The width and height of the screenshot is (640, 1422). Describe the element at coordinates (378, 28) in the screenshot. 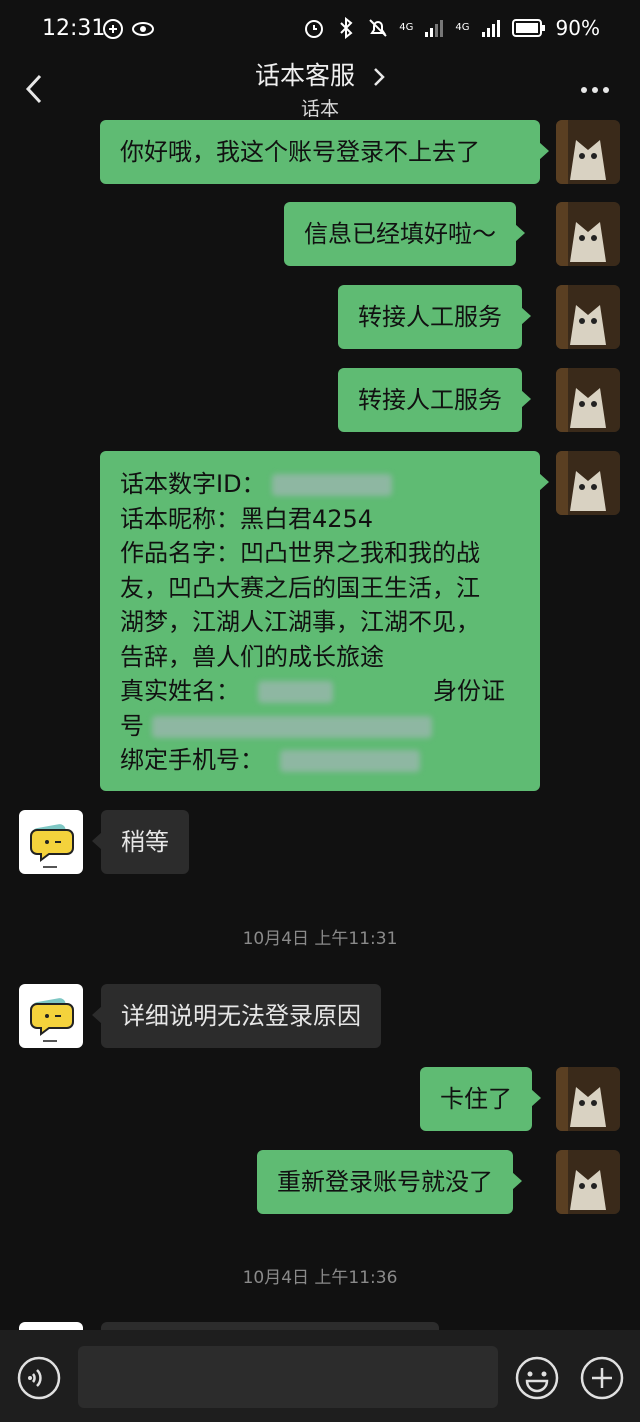

I see `mute-icon` at that location.